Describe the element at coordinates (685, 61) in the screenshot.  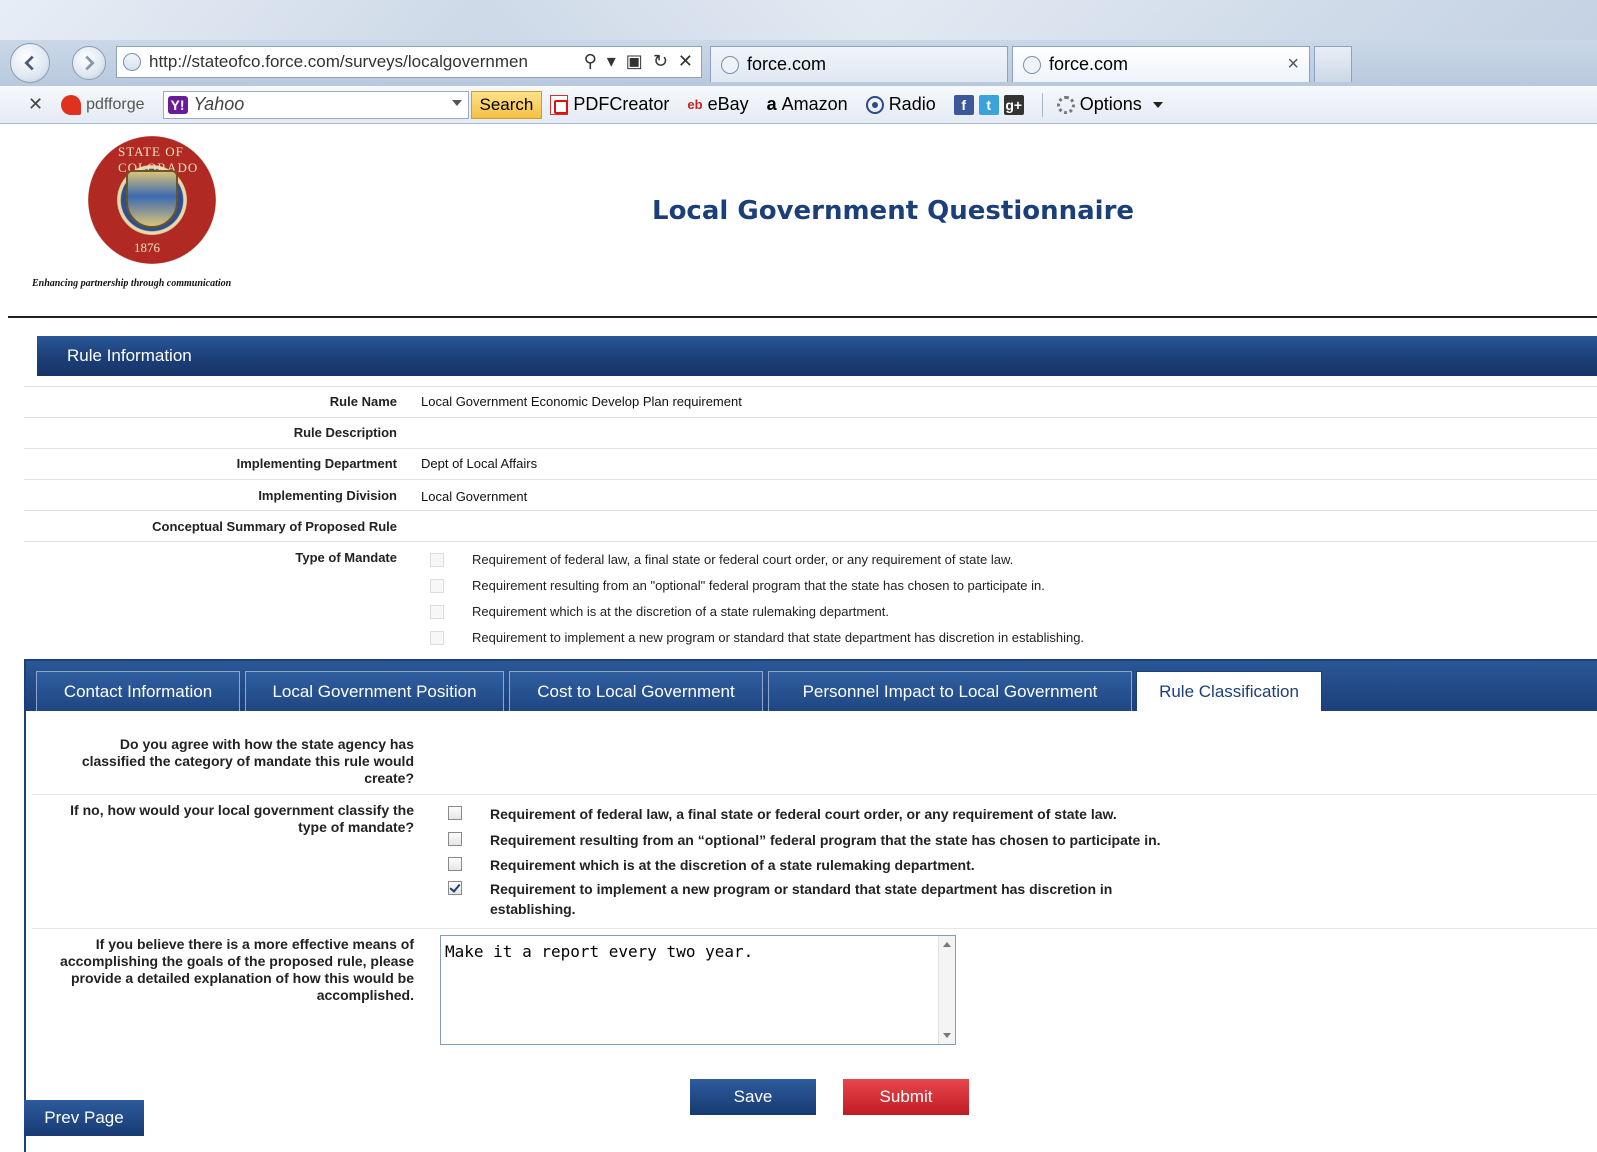
I see `stop-icon: ✕` at that location.